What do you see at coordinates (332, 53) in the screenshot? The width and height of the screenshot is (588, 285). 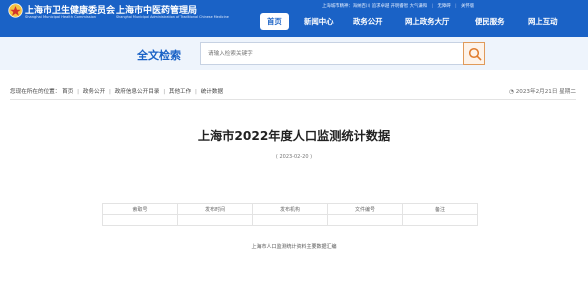 I see `search-input` at bounding box center [332, 53].